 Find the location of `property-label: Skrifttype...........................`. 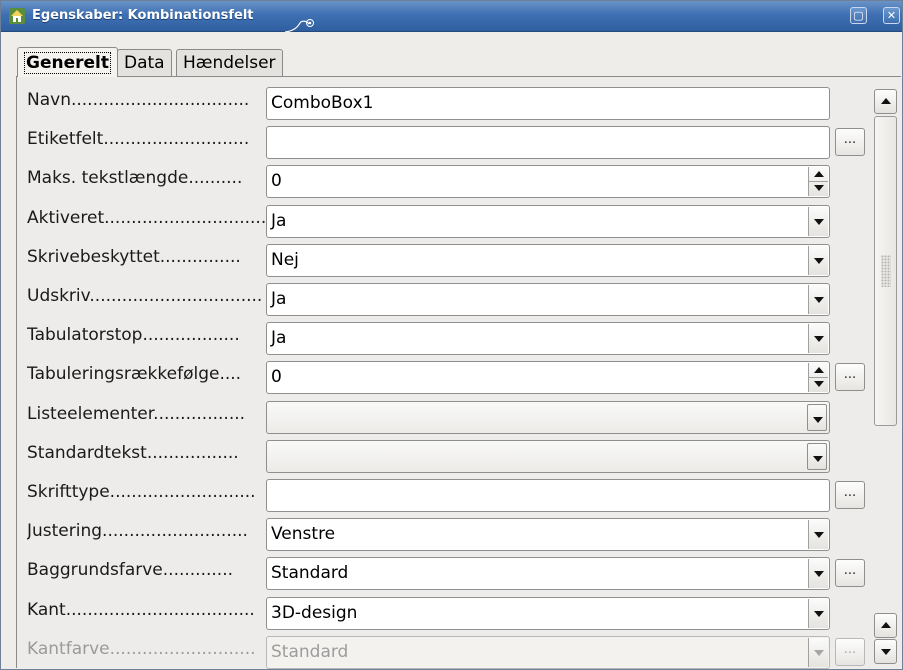

property-label: Skrifttype........................... is located at coordinates (141, 492).